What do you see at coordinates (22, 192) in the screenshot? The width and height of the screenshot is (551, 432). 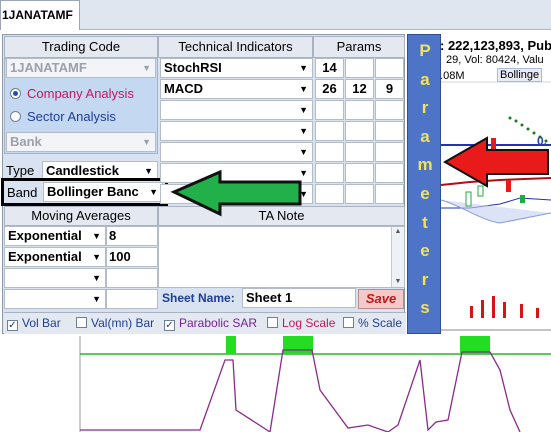 I see `band-label: Band` at bounding box center [22, 192].